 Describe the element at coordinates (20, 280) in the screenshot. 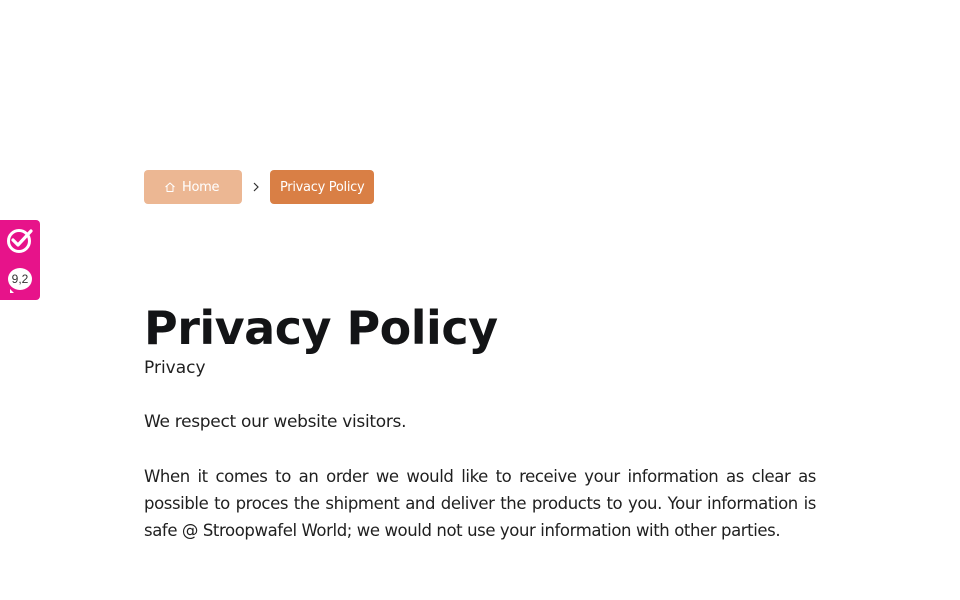

I see `rating-score: 9,2` at that location.